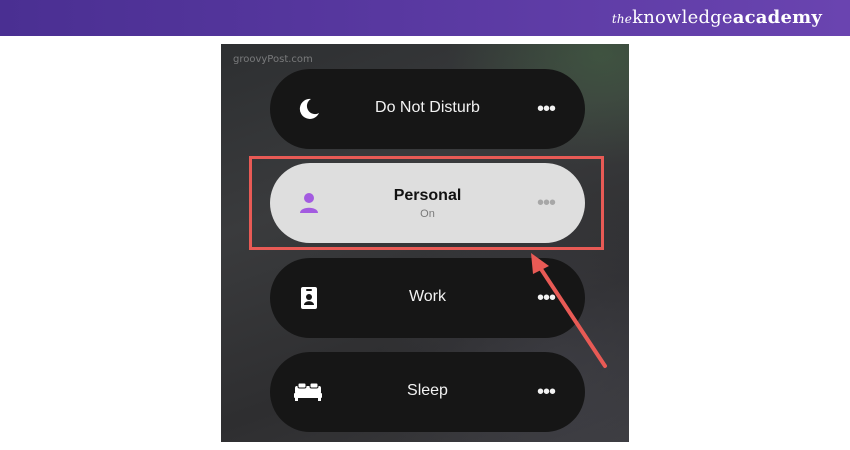 Image resolution: width=850 pixels, height=450 pixels. I want to click on brand-academy: academy, so click(777, 17).